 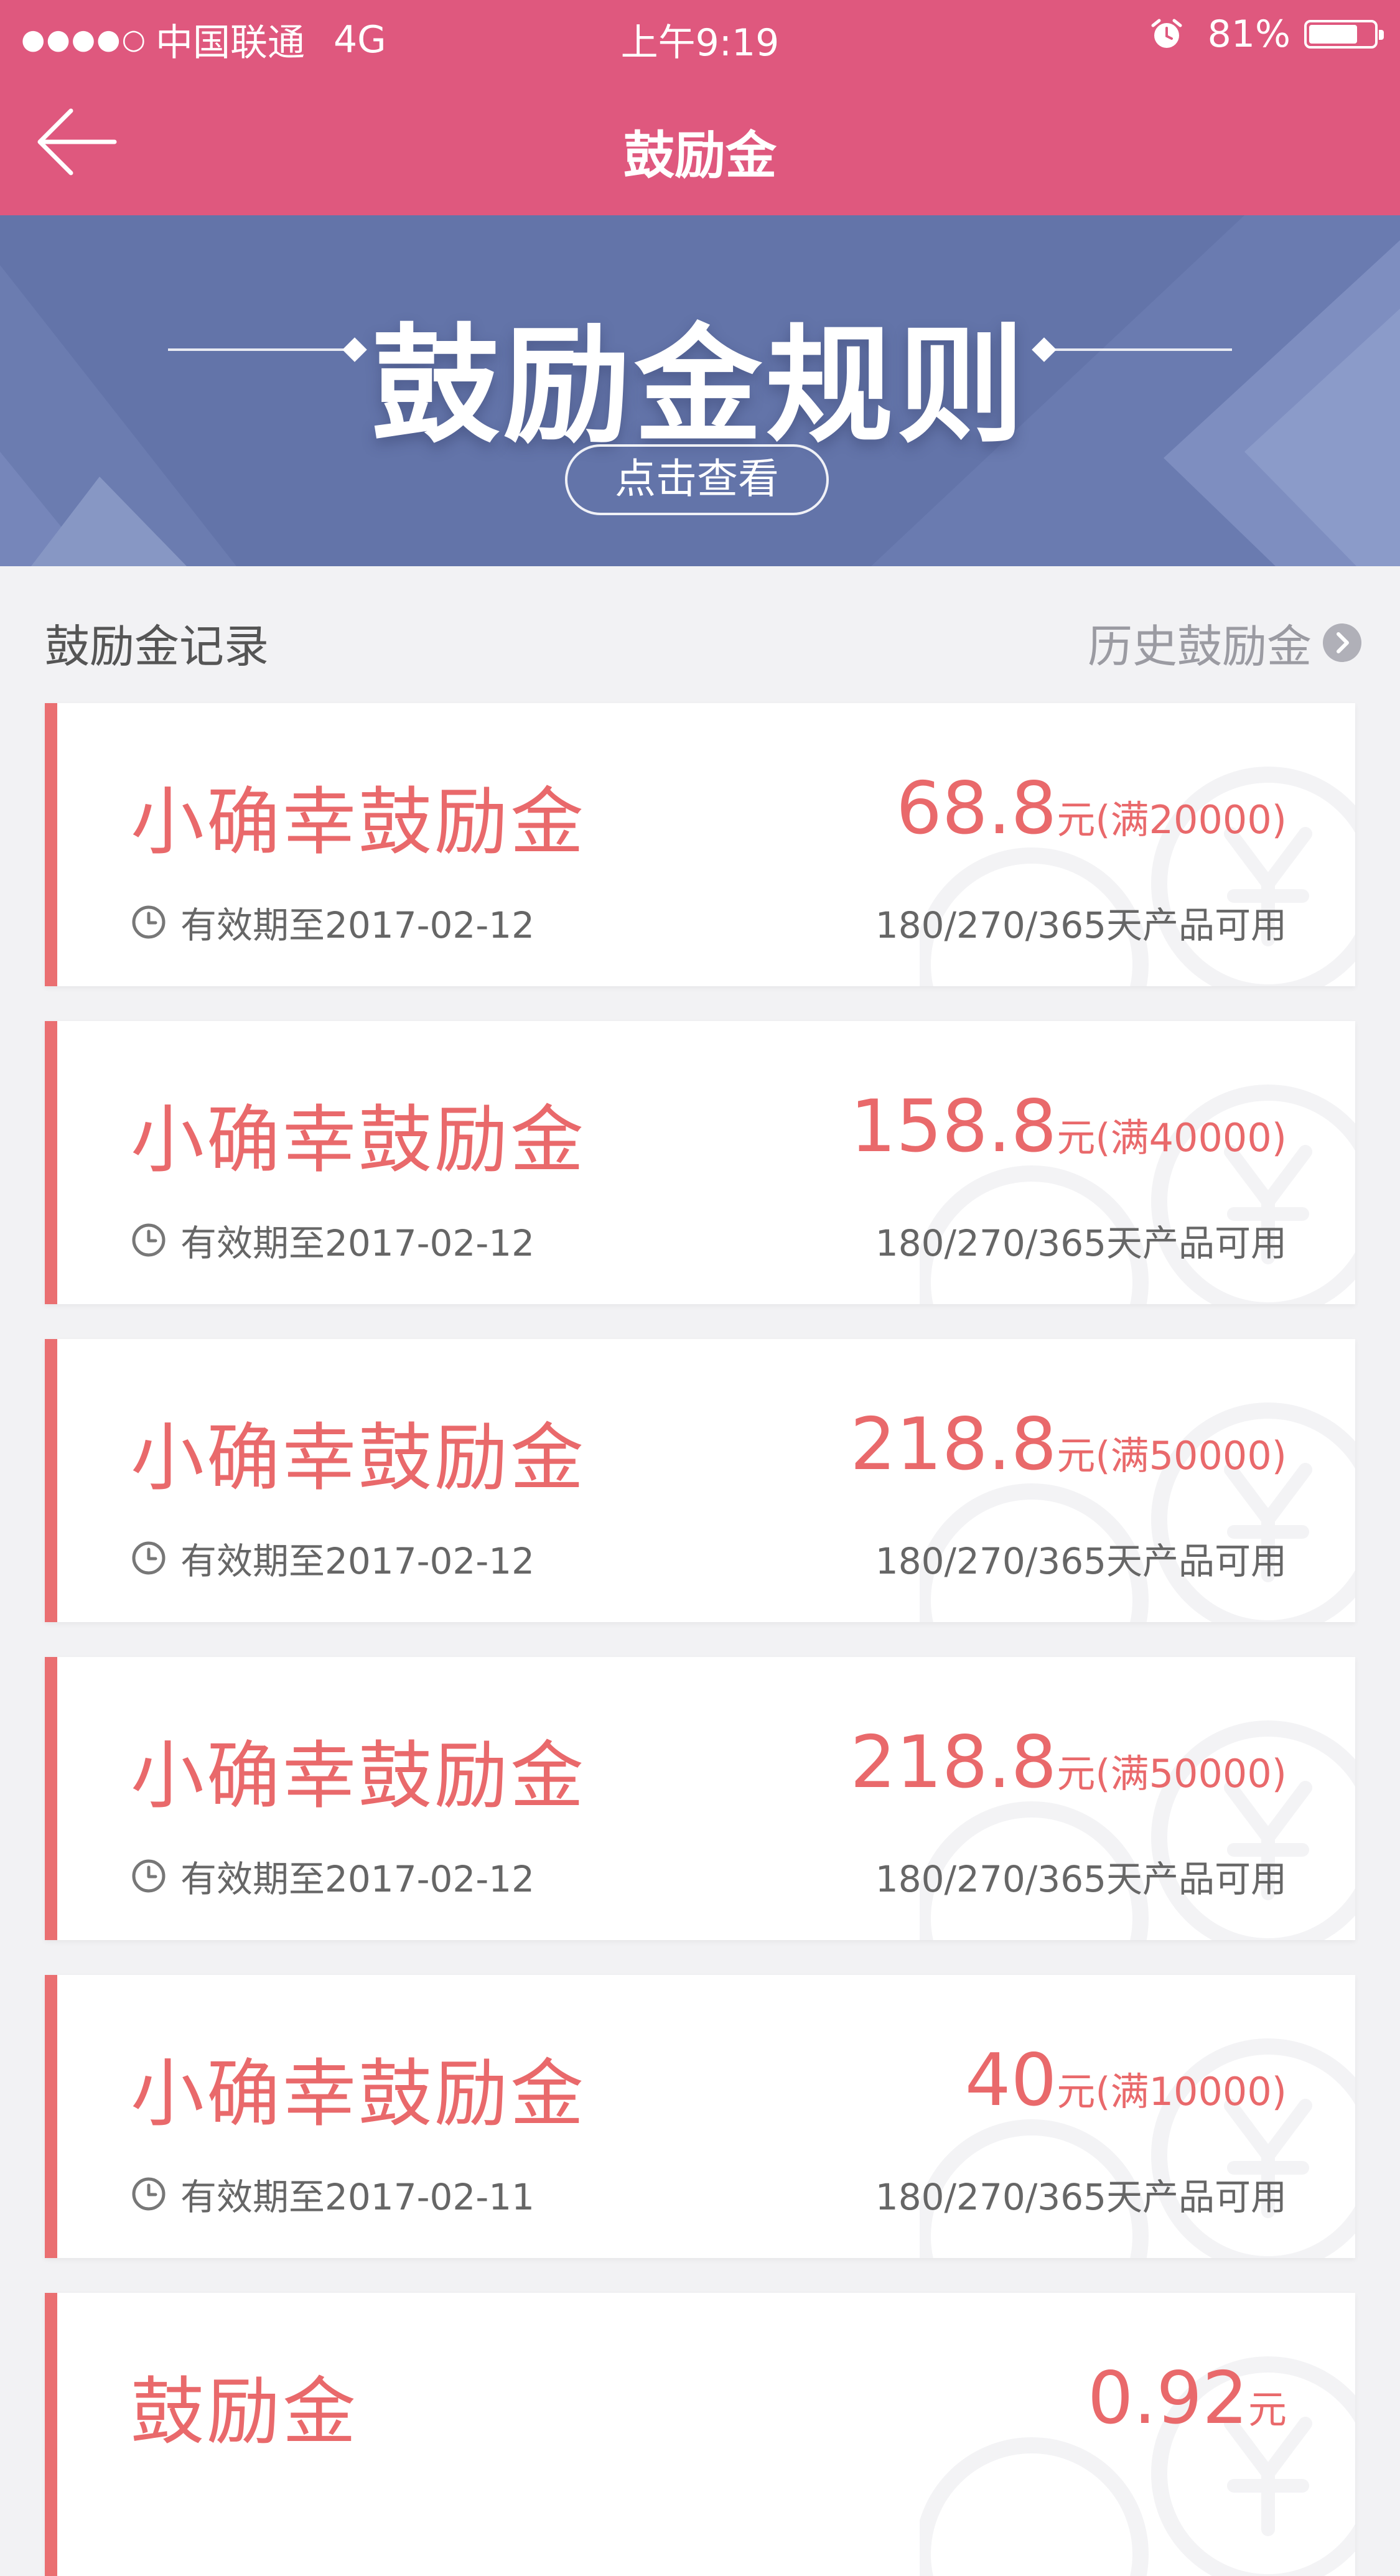 I want to click on status-bar: ●●●●○ 中国联通 4G 上午9:19 81%, so click(x=700, y=35).